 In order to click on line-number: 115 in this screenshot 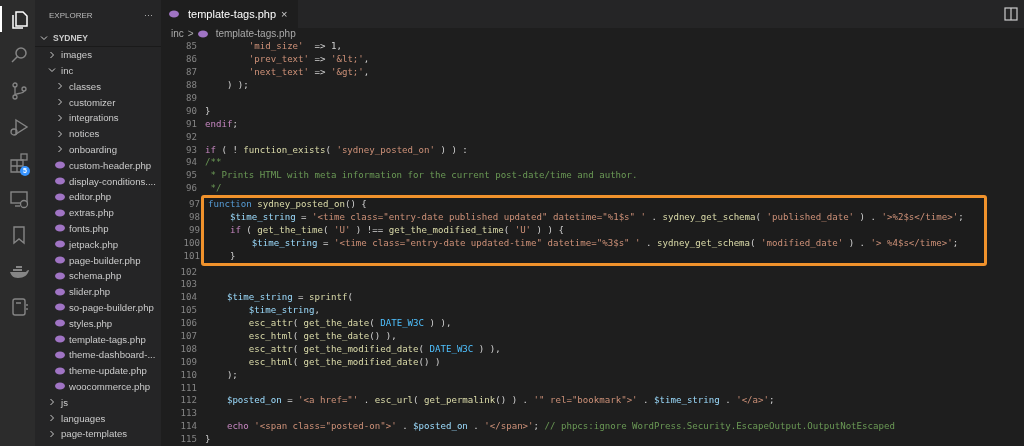, I will do `click(188, 439)`.